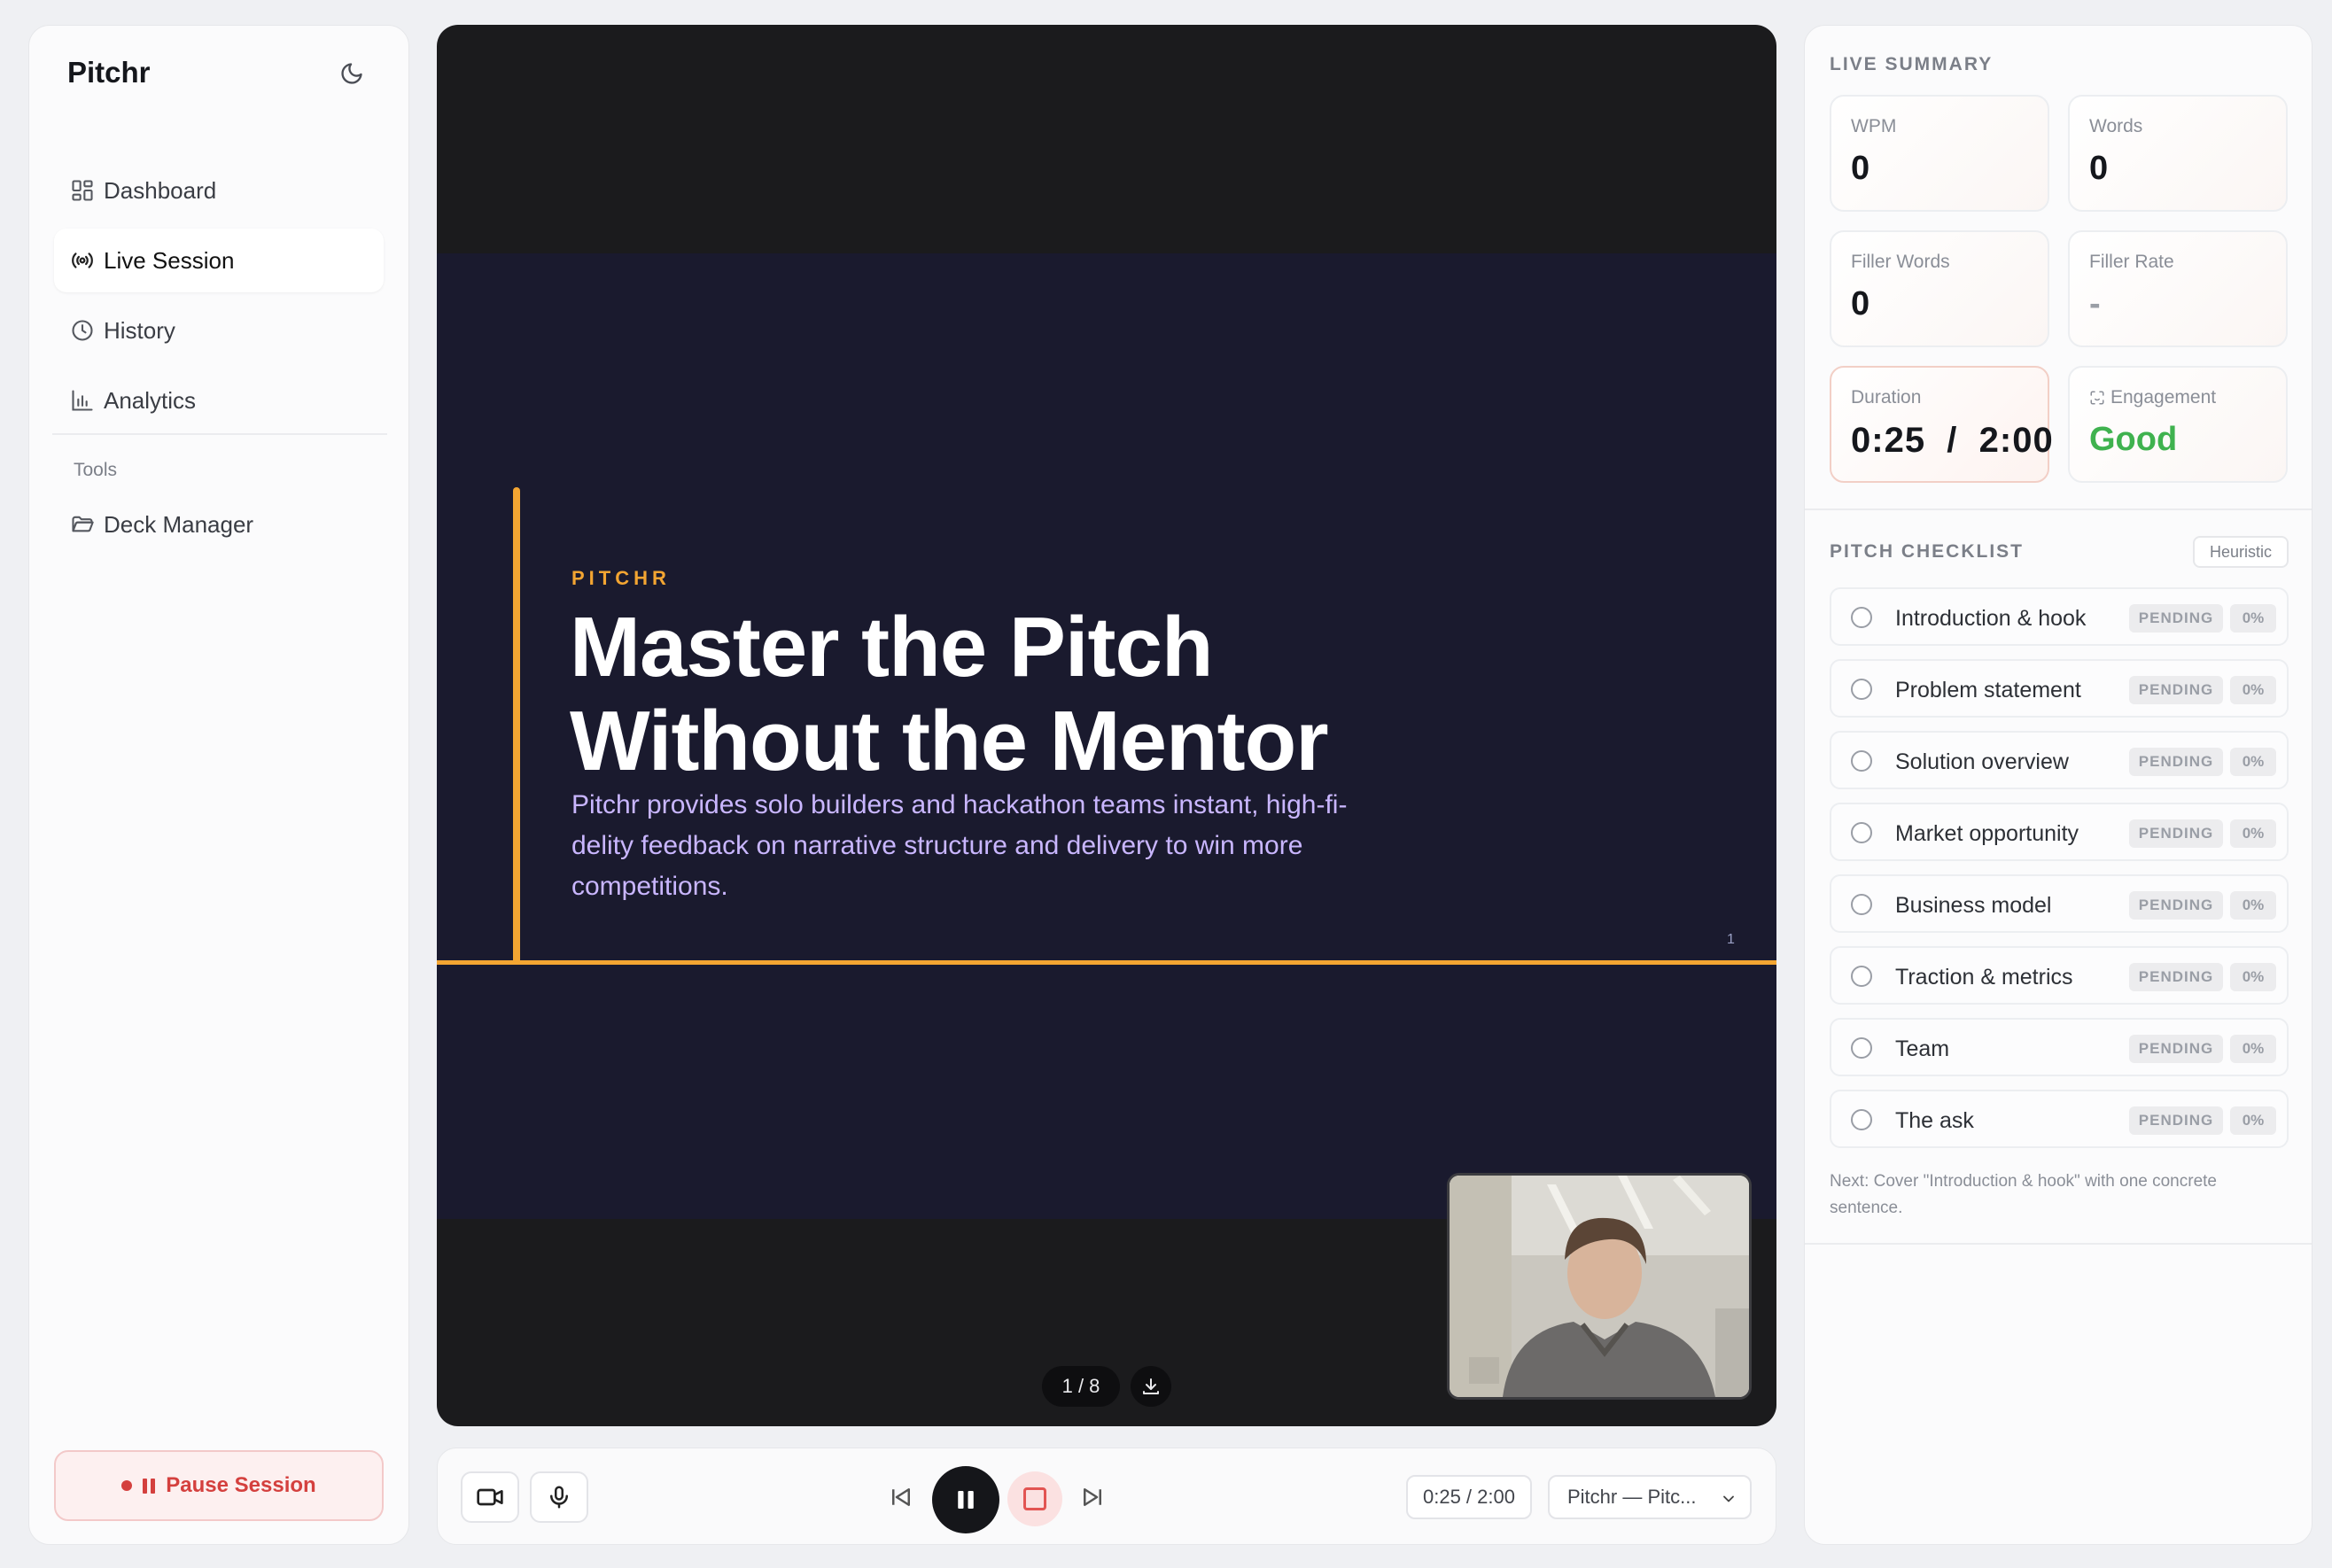  Describe the element at coordinates (2059, 1119) in the screenshot. I see `checklist-item: The ask PENDING 0%` at that location.